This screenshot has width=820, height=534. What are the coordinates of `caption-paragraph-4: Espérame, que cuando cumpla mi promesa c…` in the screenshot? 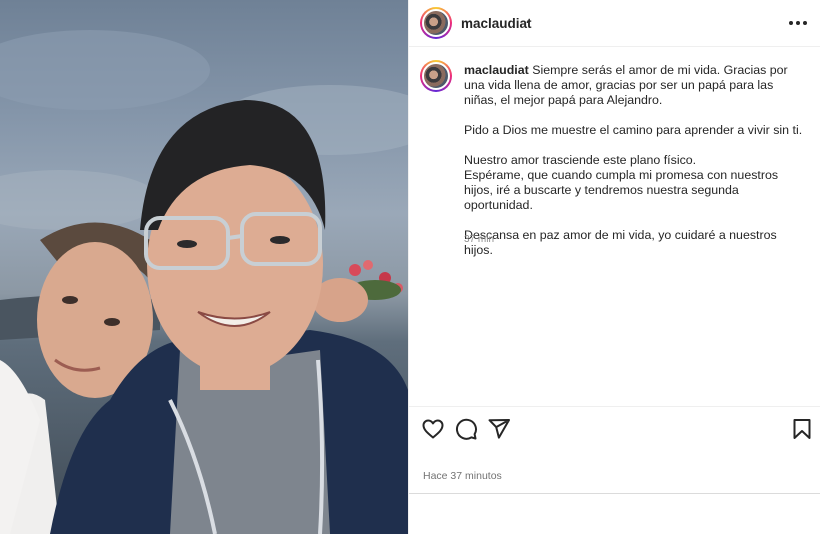 It's located at (621, 190).